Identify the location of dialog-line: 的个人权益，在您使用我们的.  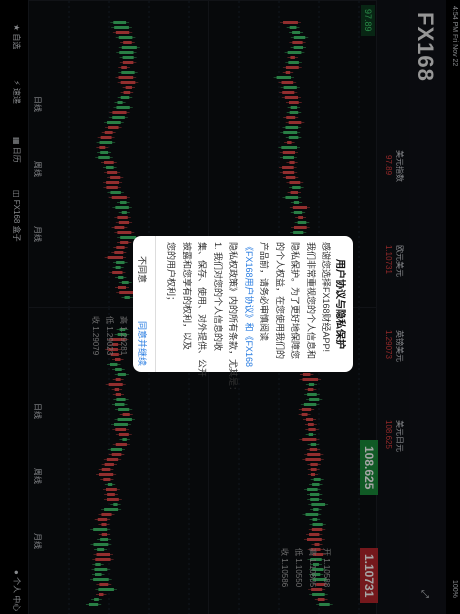
(279, 301).